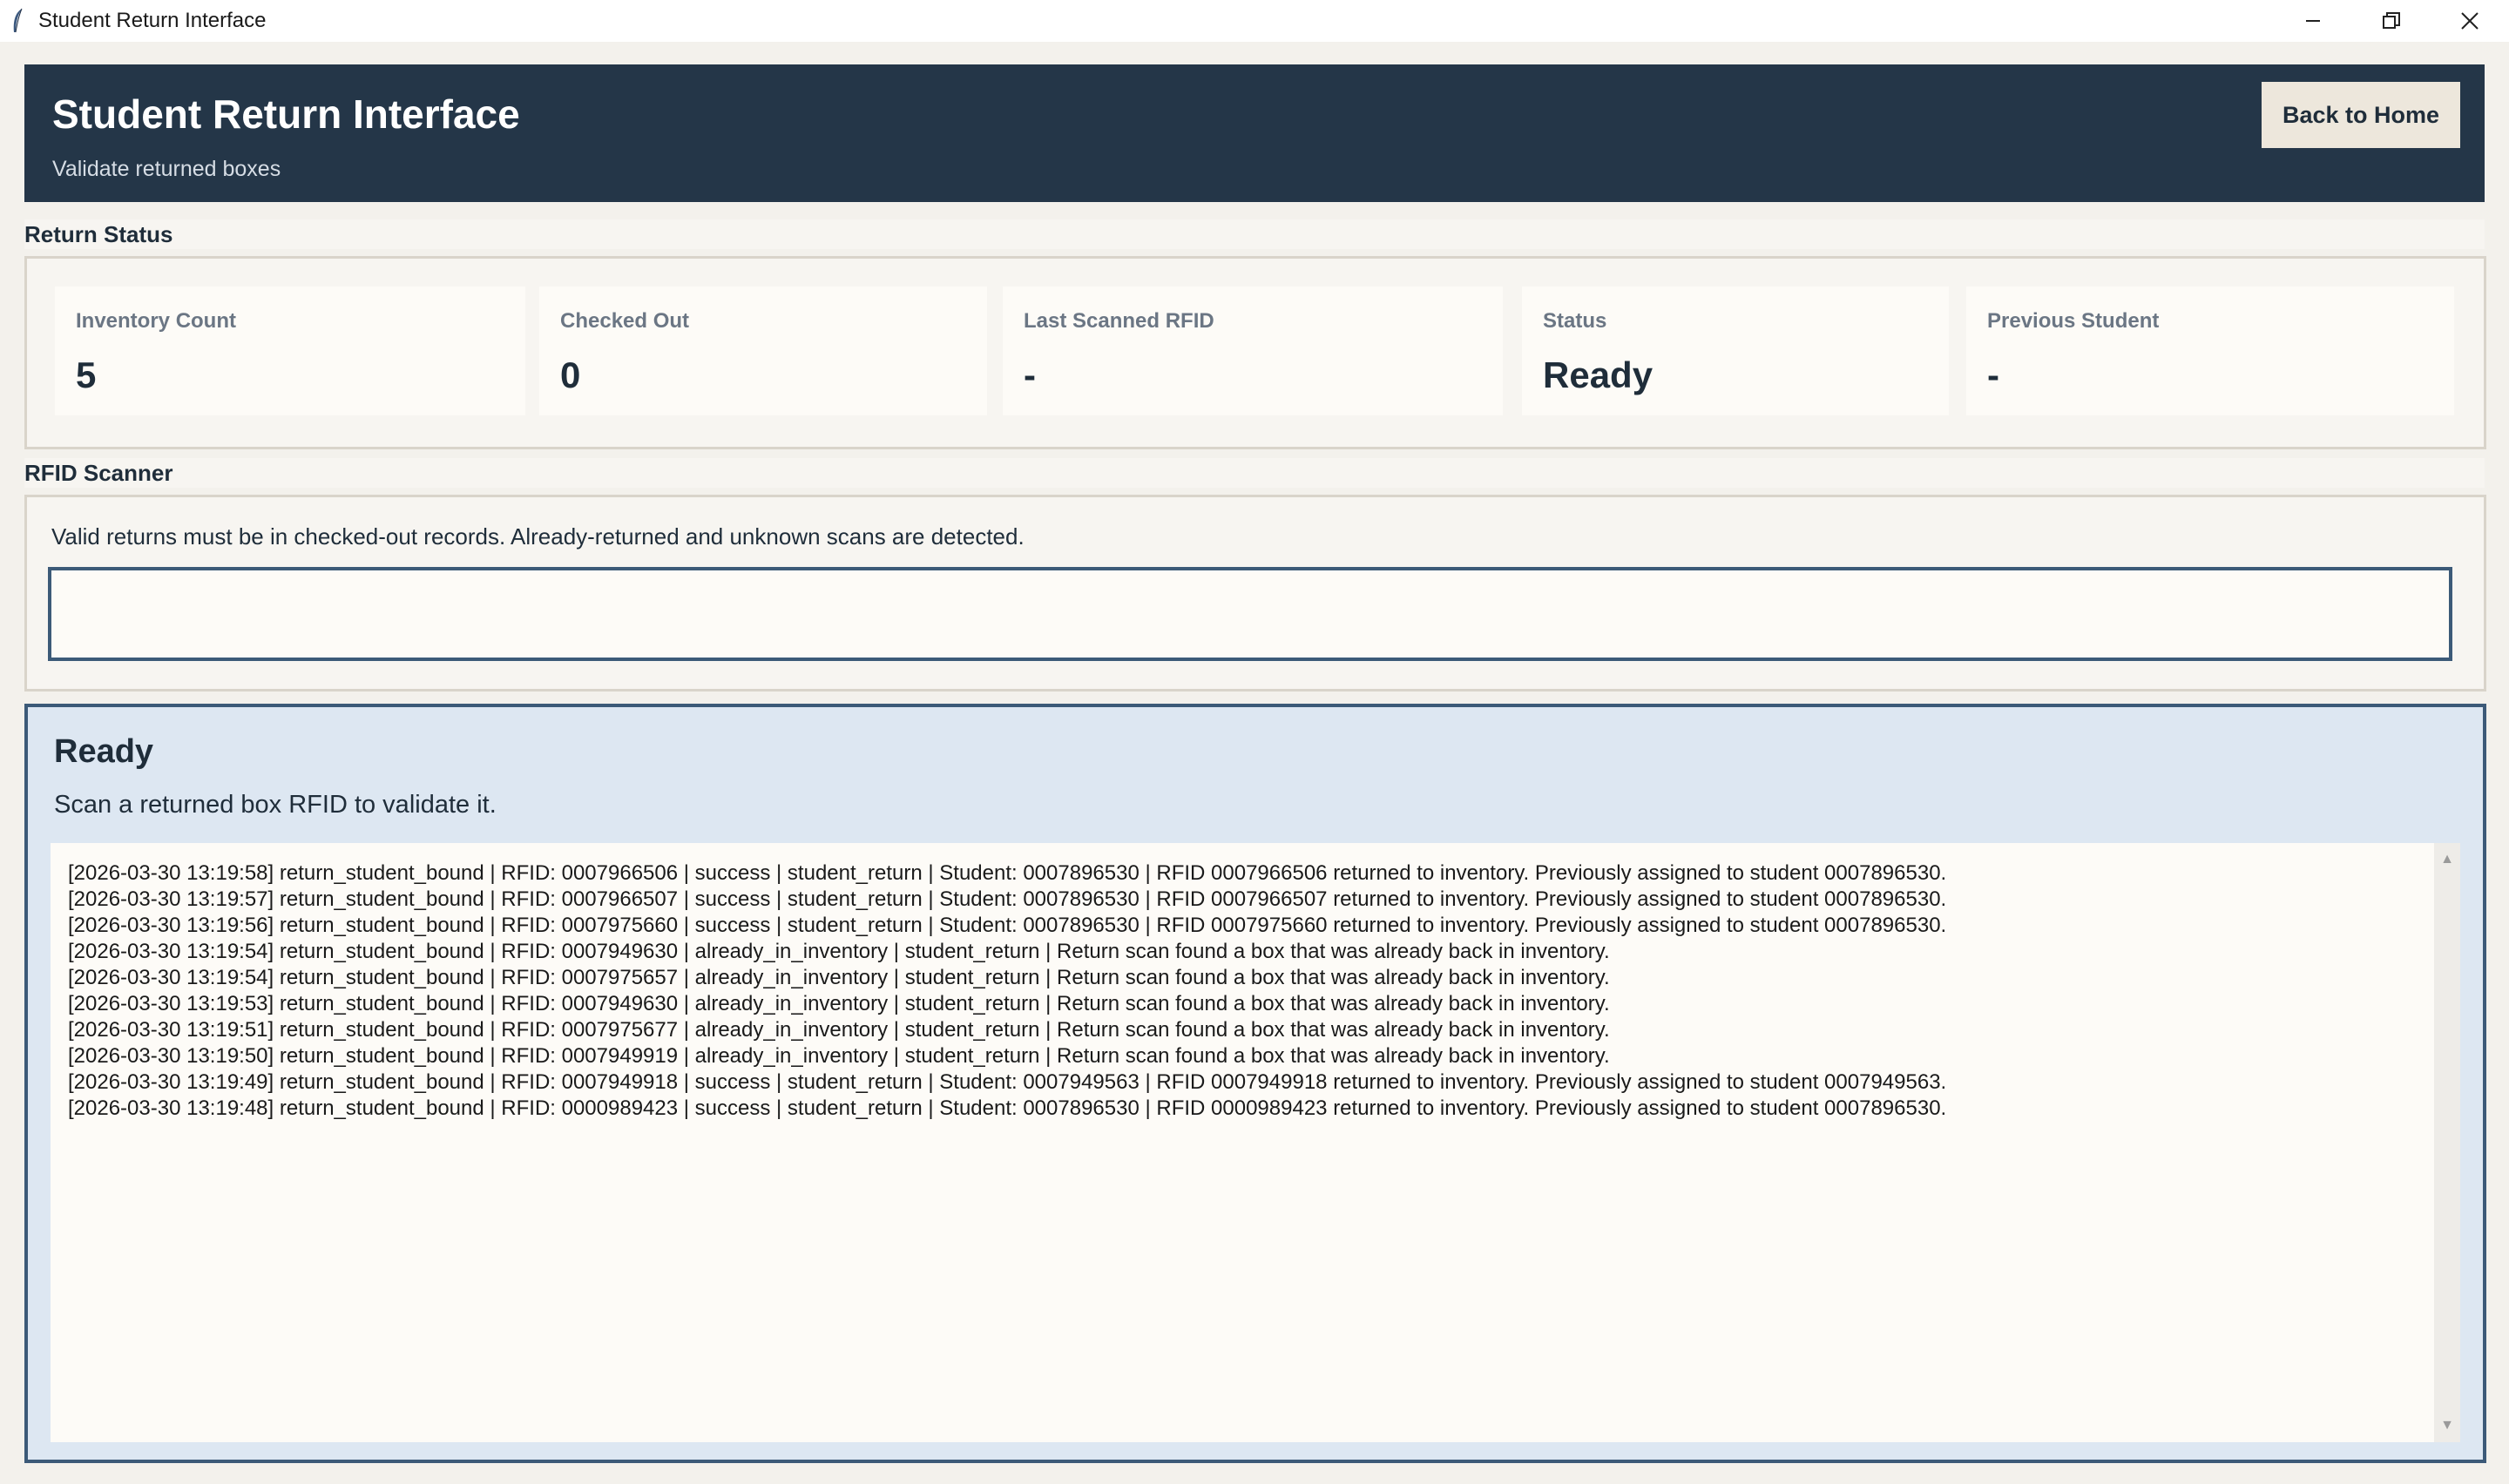 Image resolution: width=2509 pixels, height=1484 pixels. What do you see at coordinates (1598, 374) in the screenshot?
I see `stat-value: Ready` at bounding box center [1598, 374].